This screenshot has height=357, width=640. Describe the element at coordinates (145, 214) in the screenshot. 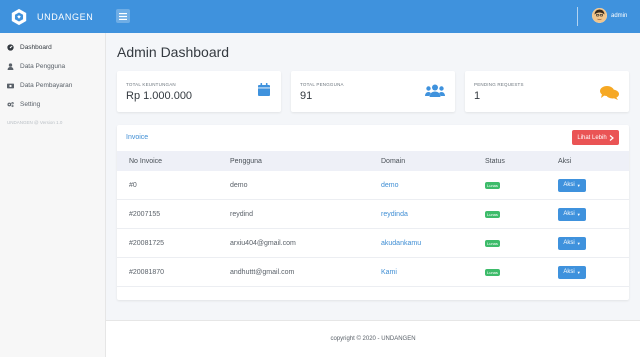

I see `invoice-number: #2007155` at that location.